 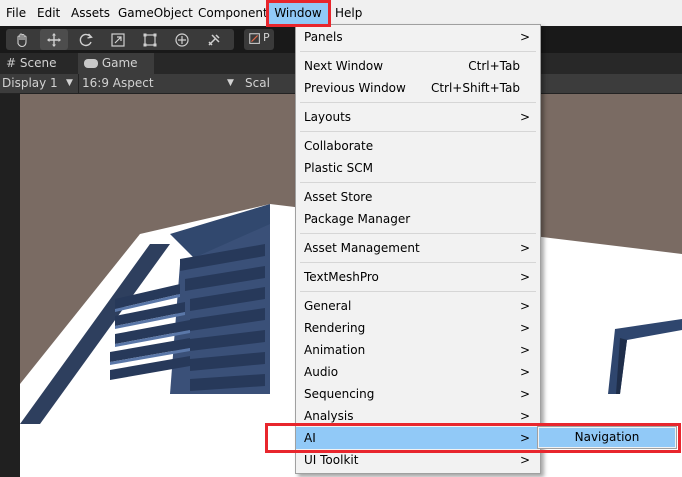 I want to click on aspect-chevron-down-icon: ▼, so click(x=230, y=83).